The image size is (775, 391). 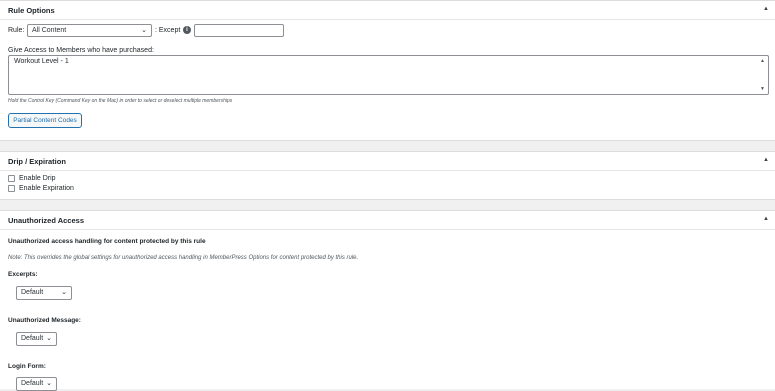 I want to click on enable-drip-label: Enable Drip, so click(x=37, y=178).